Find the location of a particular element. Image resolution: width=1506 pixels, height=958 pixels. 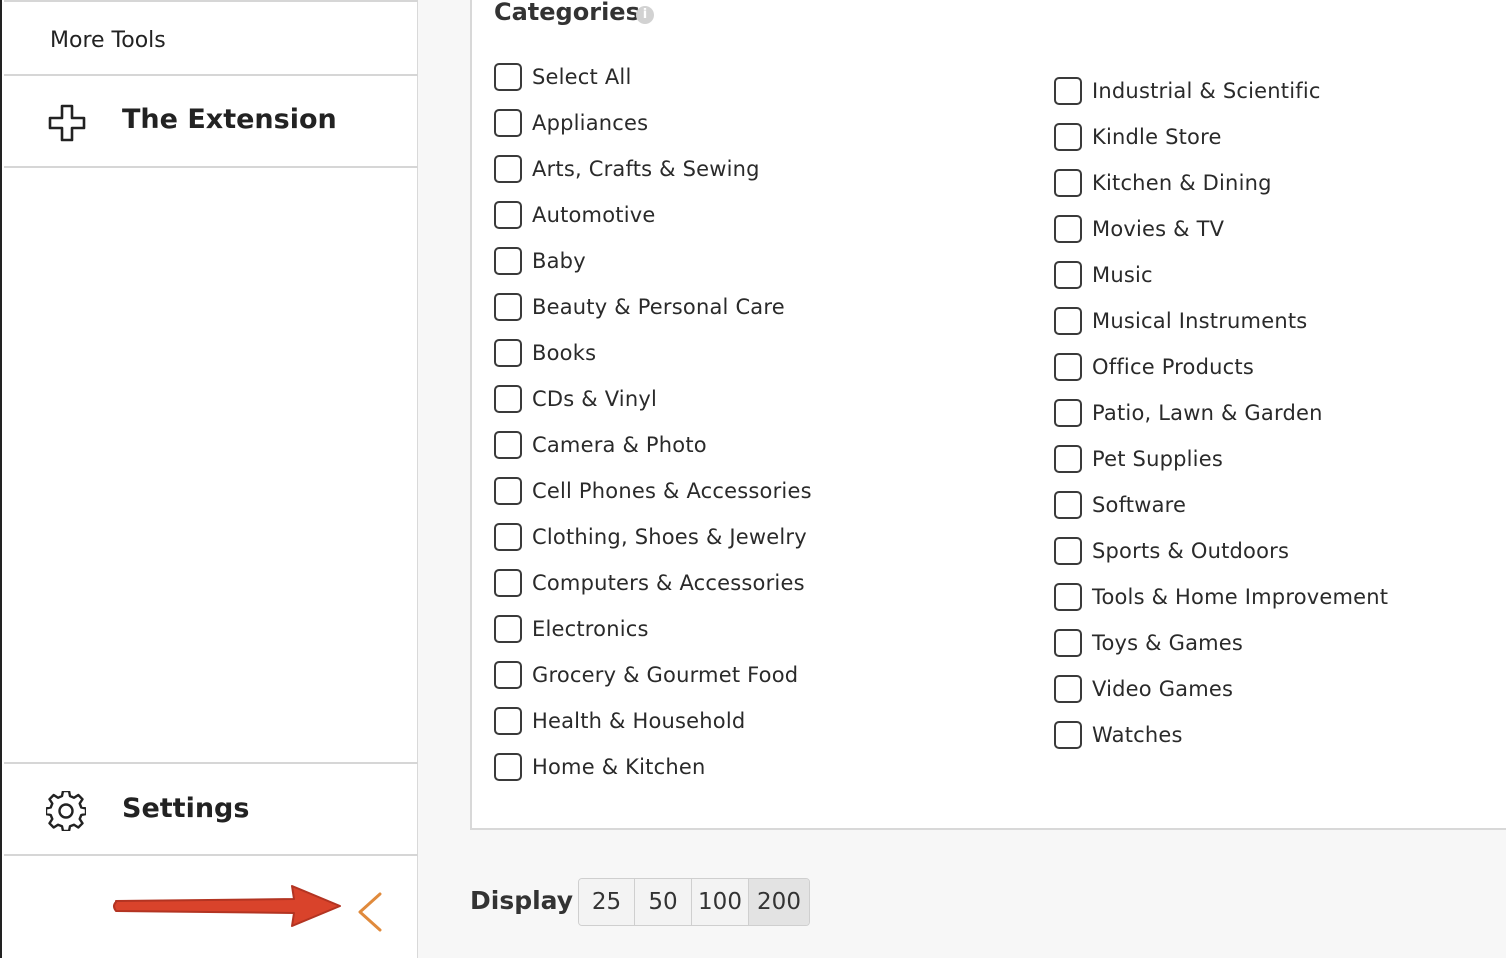

category-checkbox-beauty-and-personal-care: Beauty & Personal Care is located at coordinates (653, 307).